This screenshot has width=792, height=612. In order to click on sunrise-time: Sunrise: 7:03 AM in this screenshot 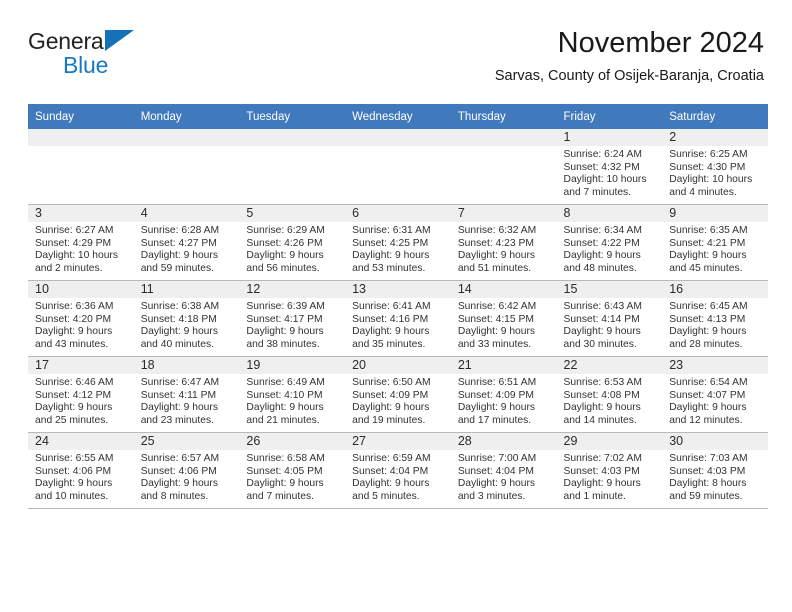, I will do `click(708, 458)`.